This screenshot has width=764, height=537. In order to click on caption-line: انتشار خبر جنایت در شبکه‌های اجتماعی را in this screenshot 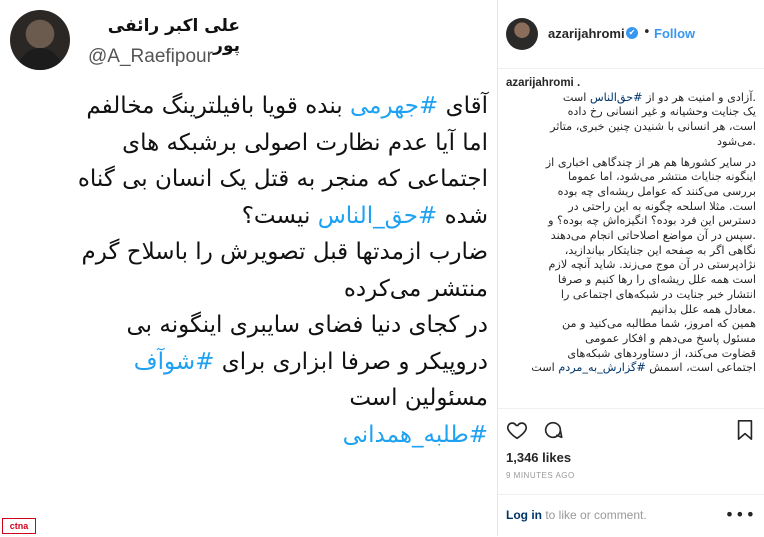, I will do `click(631, 295)`.